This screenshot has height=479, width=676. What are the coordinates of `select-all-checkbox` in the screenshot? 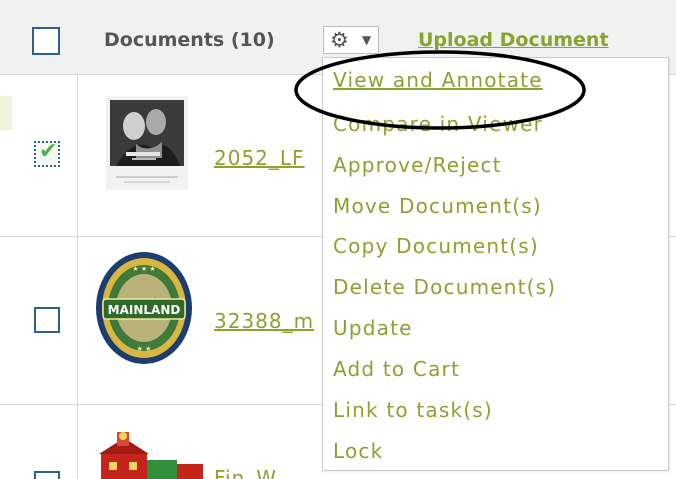 It's located at (46, 41).